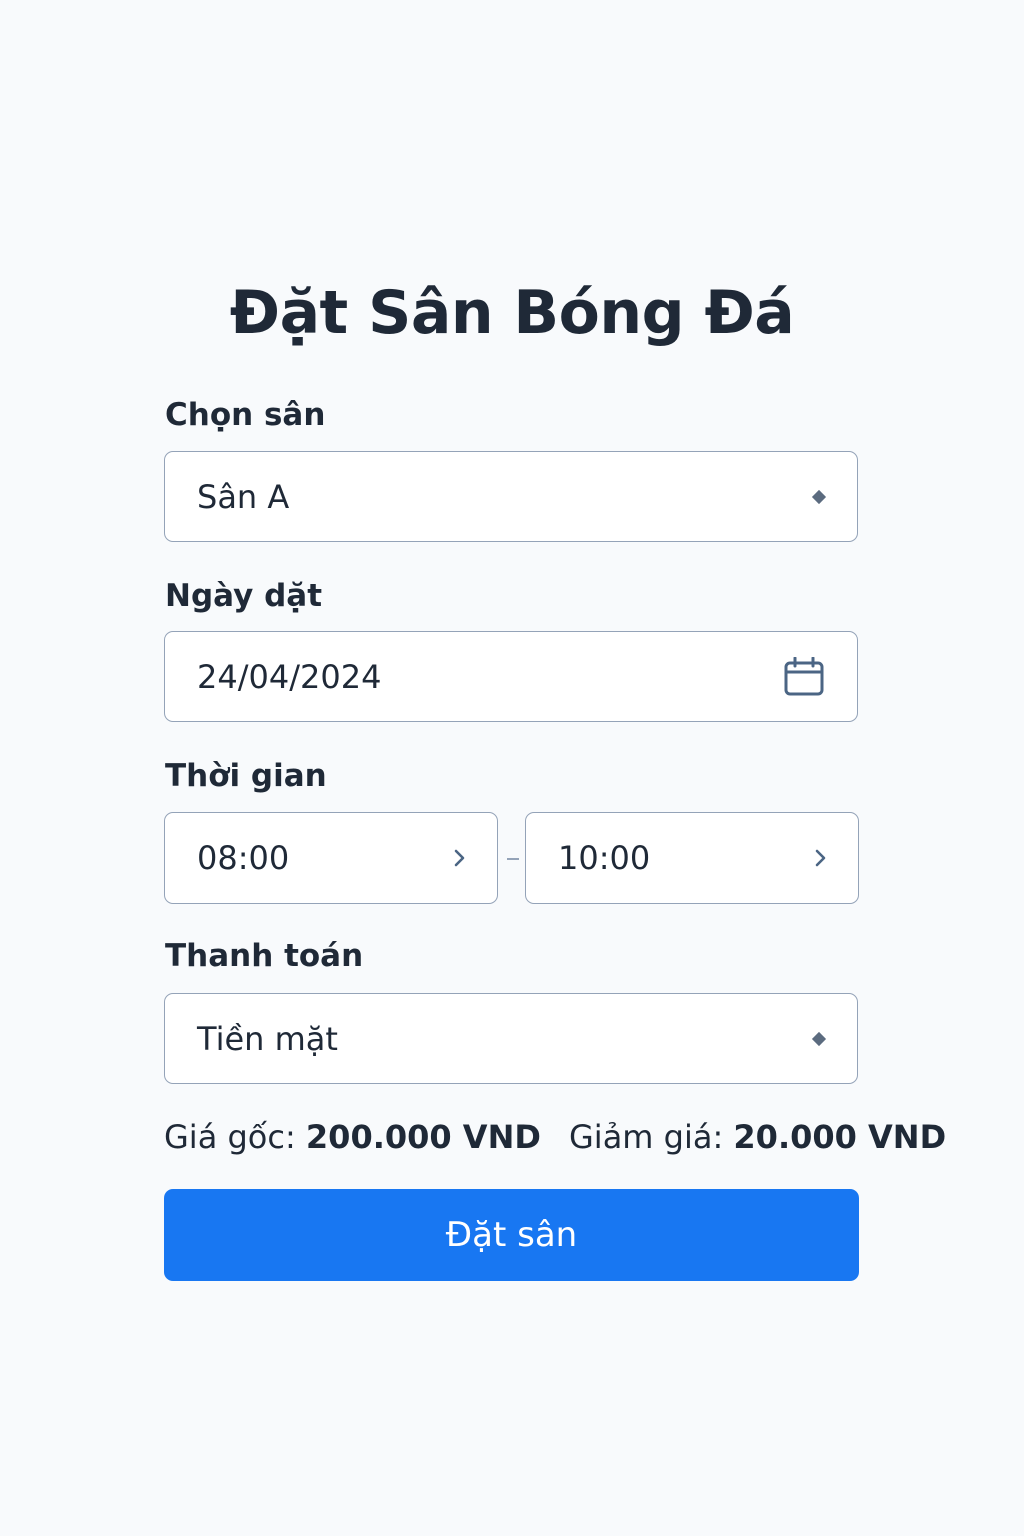  What do you see at coordinates (230, 1137) in the screenshot?
I see `original-price-label: Giá gốc:` at bounding box center [230, 1137].